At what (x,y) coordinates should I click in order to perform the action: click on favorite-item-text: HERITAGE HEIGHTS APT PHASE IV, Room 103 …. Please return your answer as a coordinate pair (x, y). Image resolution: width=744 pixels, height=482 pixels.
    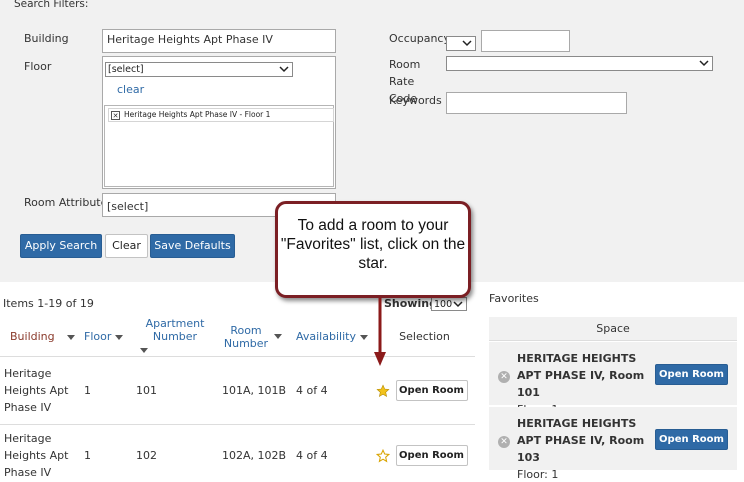
    Looking at the image, I should click on (587, 448).